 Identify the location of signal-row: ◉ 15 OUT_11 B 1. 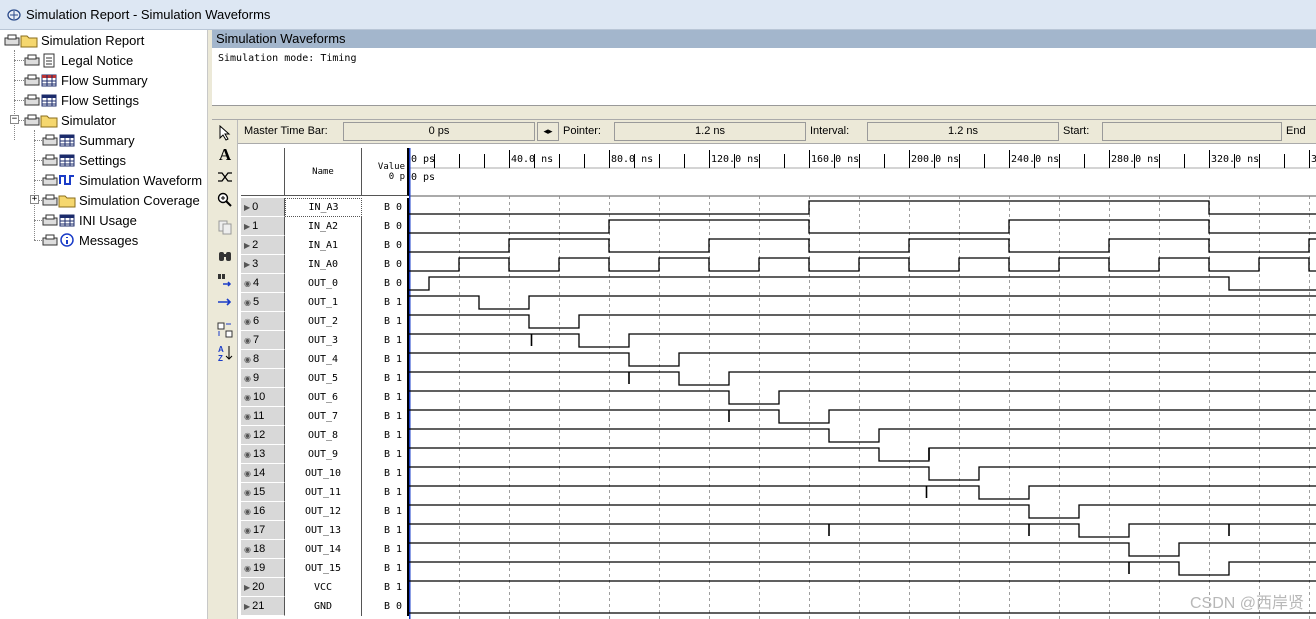
(325, 492).